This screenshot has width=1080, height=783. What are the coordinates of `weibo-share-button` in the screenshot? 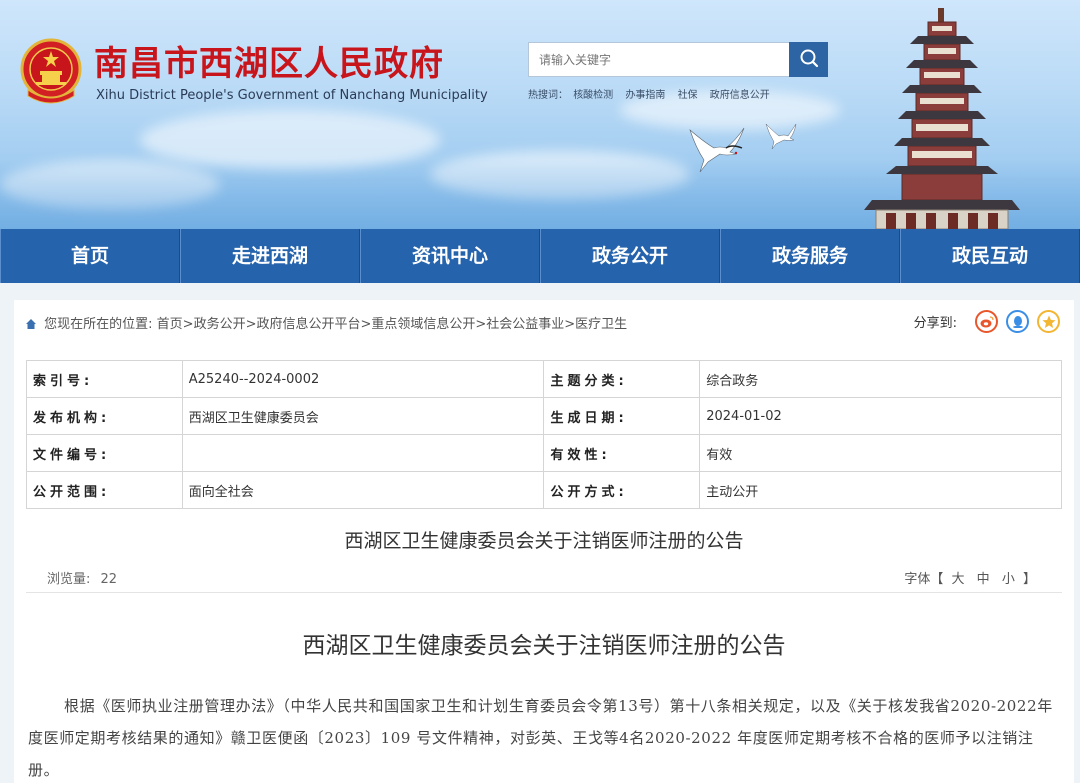 It's located at (986, 321).